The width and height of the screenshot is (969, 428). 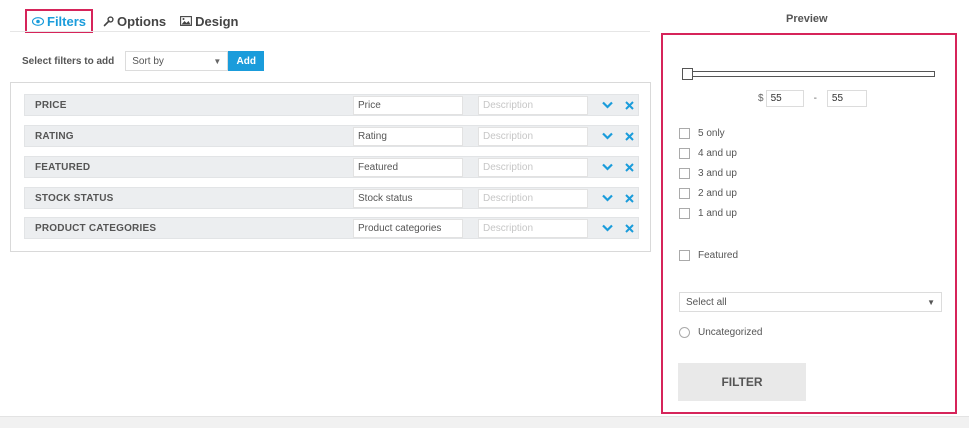 What do you see at coordinates (717, 193) in the screenshot?
I see `option-label: 2 and up` at bounding box center [717, 193].